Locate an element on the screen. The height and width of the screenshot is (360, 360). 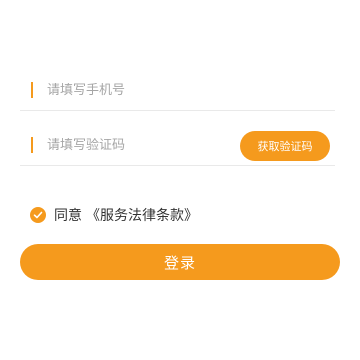
phone-field is located at coordinates (177, 90).